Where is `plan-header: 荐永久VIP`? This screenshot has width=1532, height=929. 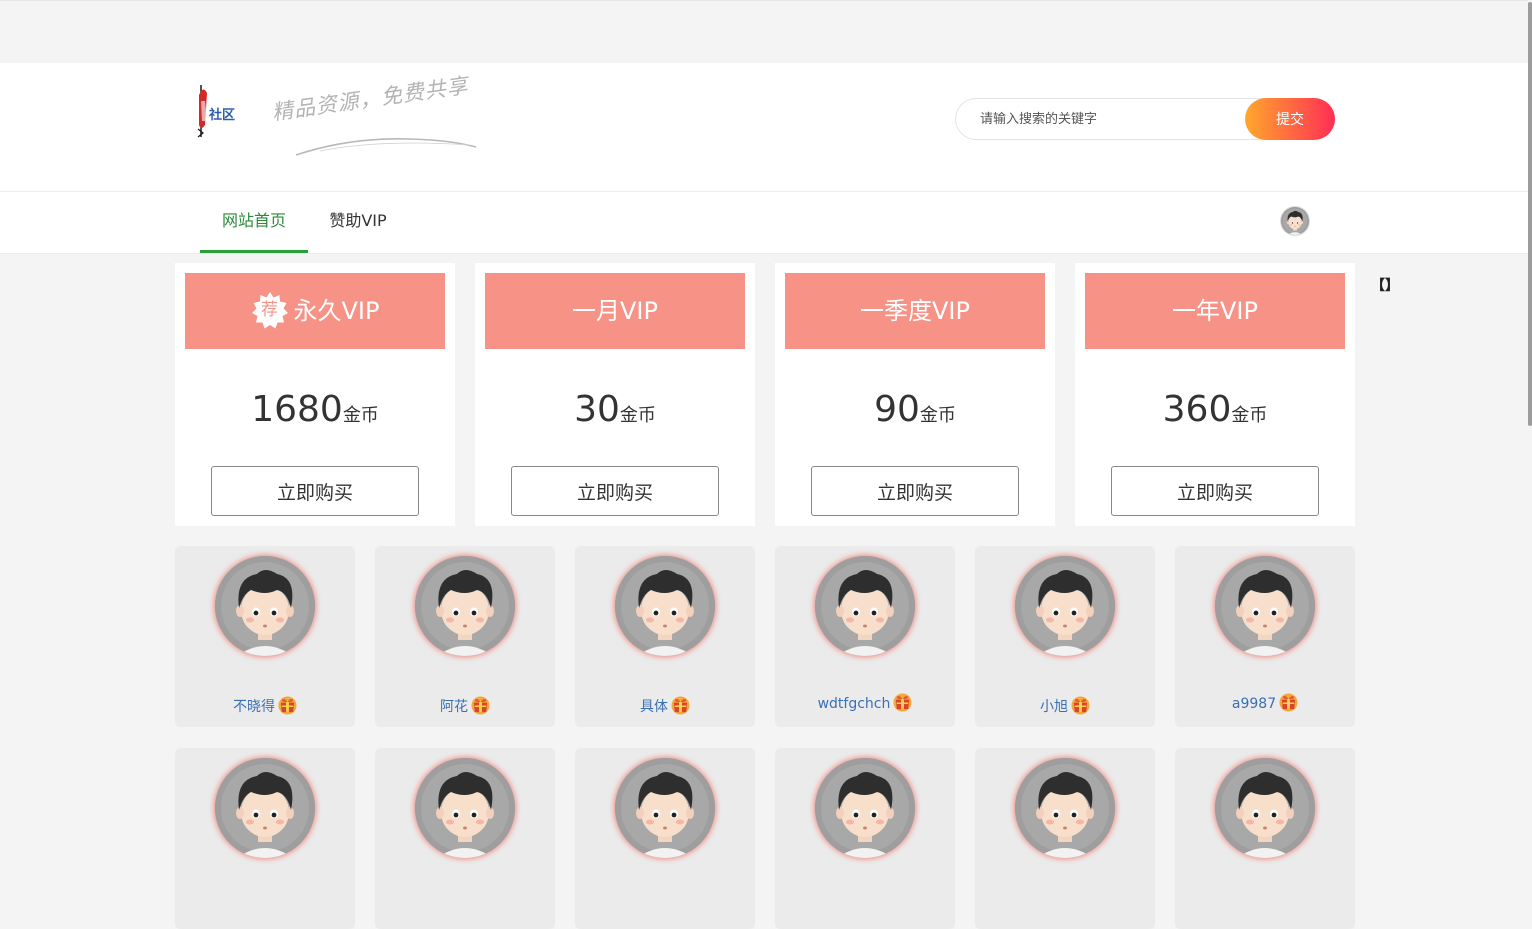 plan-header: 荐永久VIP is located at coordinates (315, 311).